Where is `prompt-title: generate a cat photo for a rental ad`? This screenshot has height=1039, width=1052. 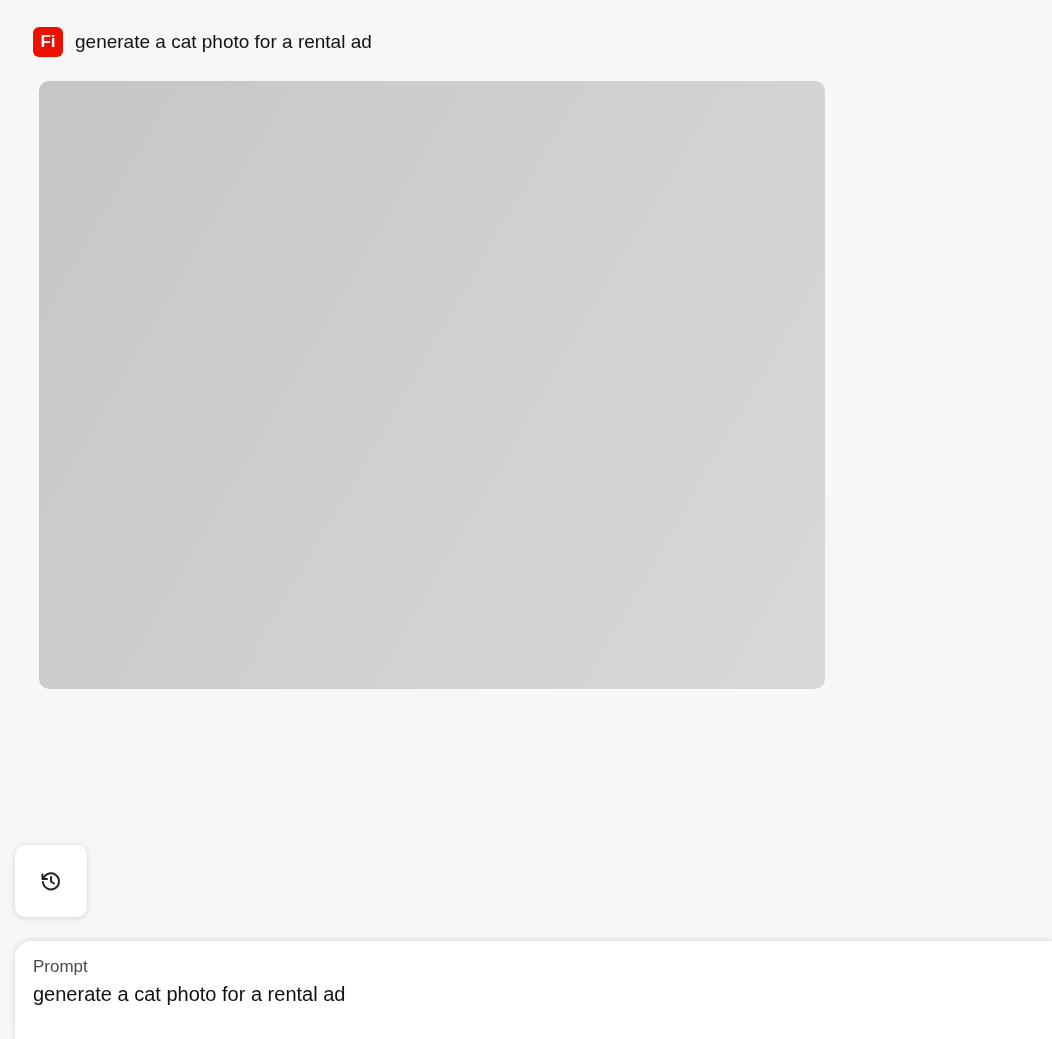
prompt-title: generate a cat photo for a rental ad is located at coordinates (223, 42).